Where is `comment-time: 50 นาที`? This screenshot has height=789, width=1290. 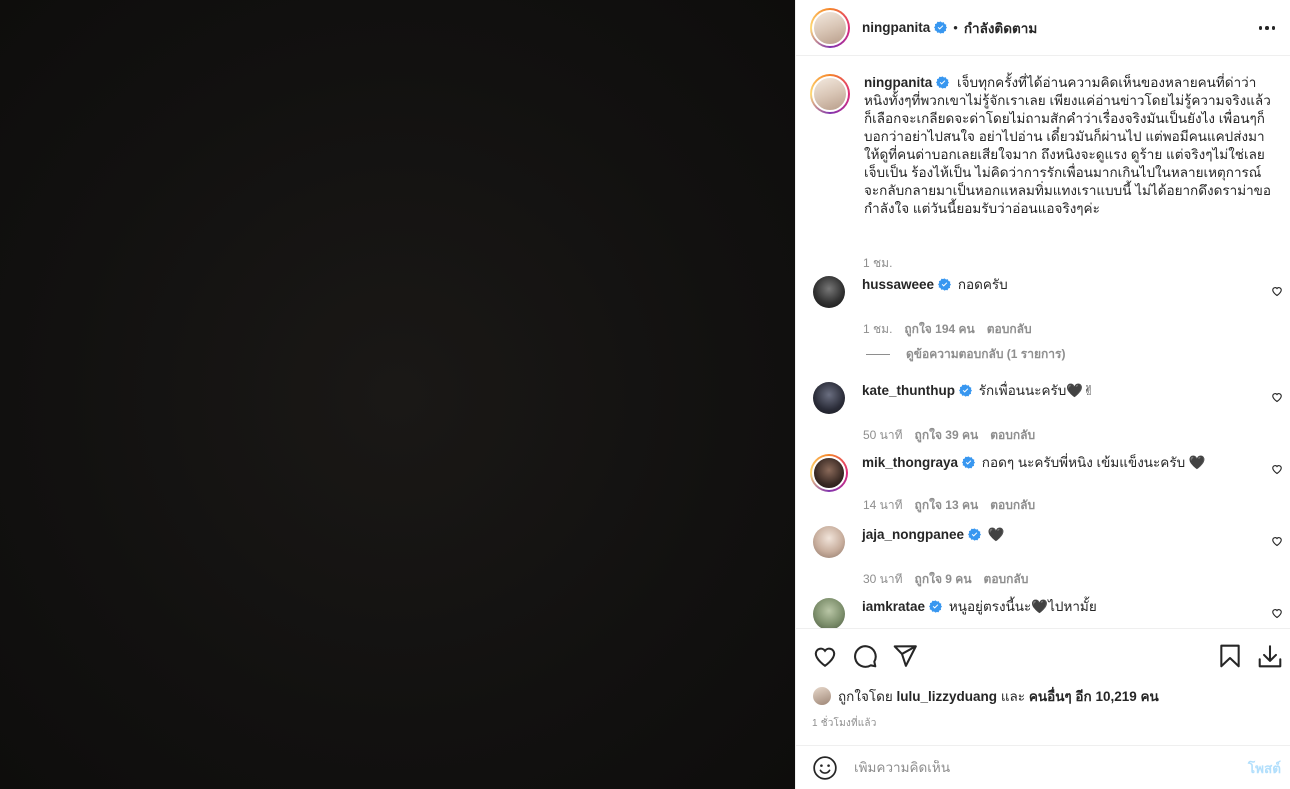
comment-time: 50 นาที is located at coordinates (883, 435).